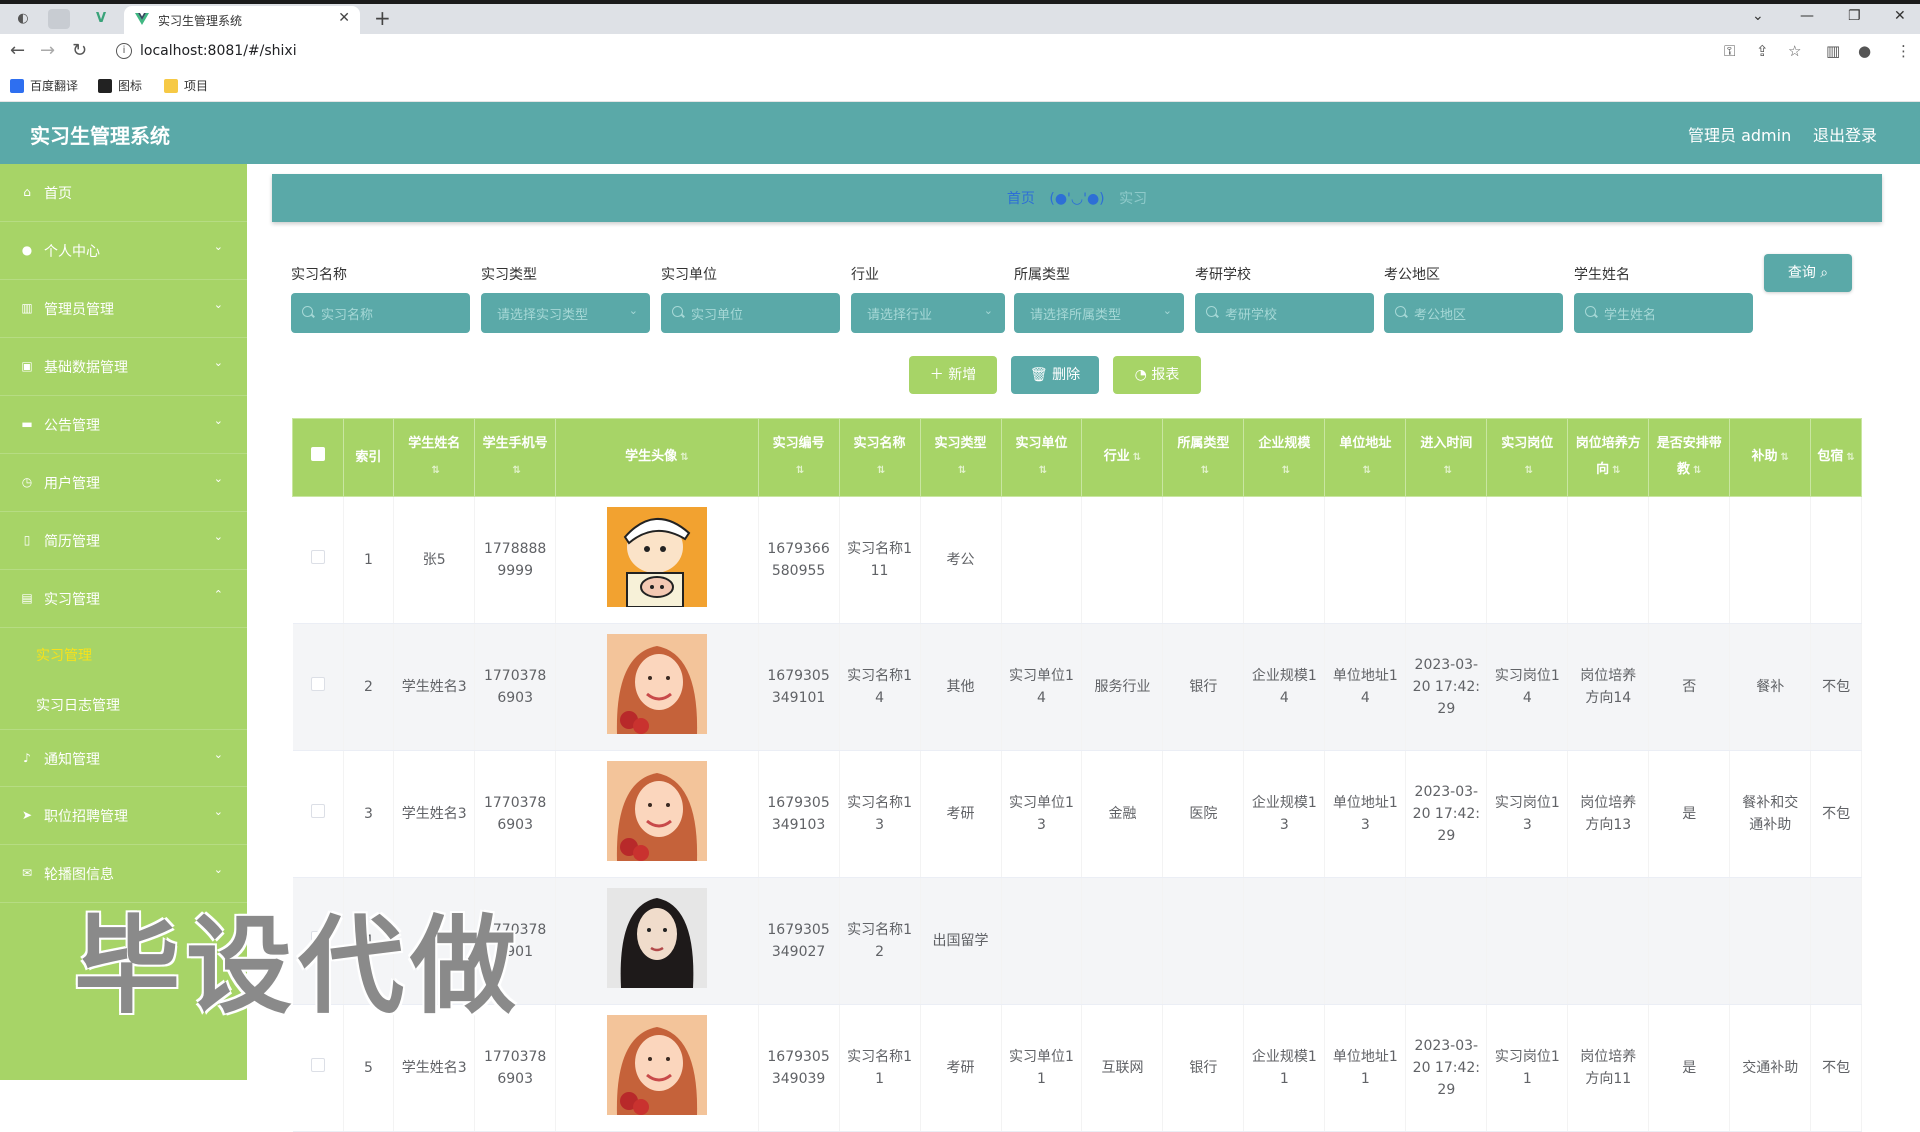  I want to click on new-tab-button: +, so click(382, 18).